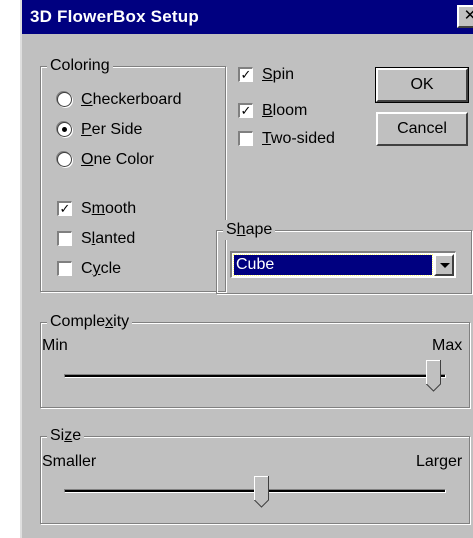 The height and width of the screenshot is (538, 473). Describe the element at coordinates (80, 66) in the screenshot. I see `coloring-legend: Coloring` at that location.